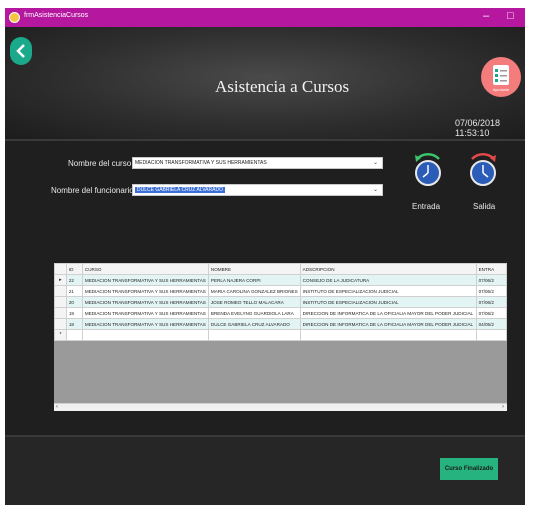 This screenshot has width=533, height=505. What do you see at coordinates (57, 407) in the screenshot?
I see `scroll-left-icon: ‹` at bounding box center [57, 407].